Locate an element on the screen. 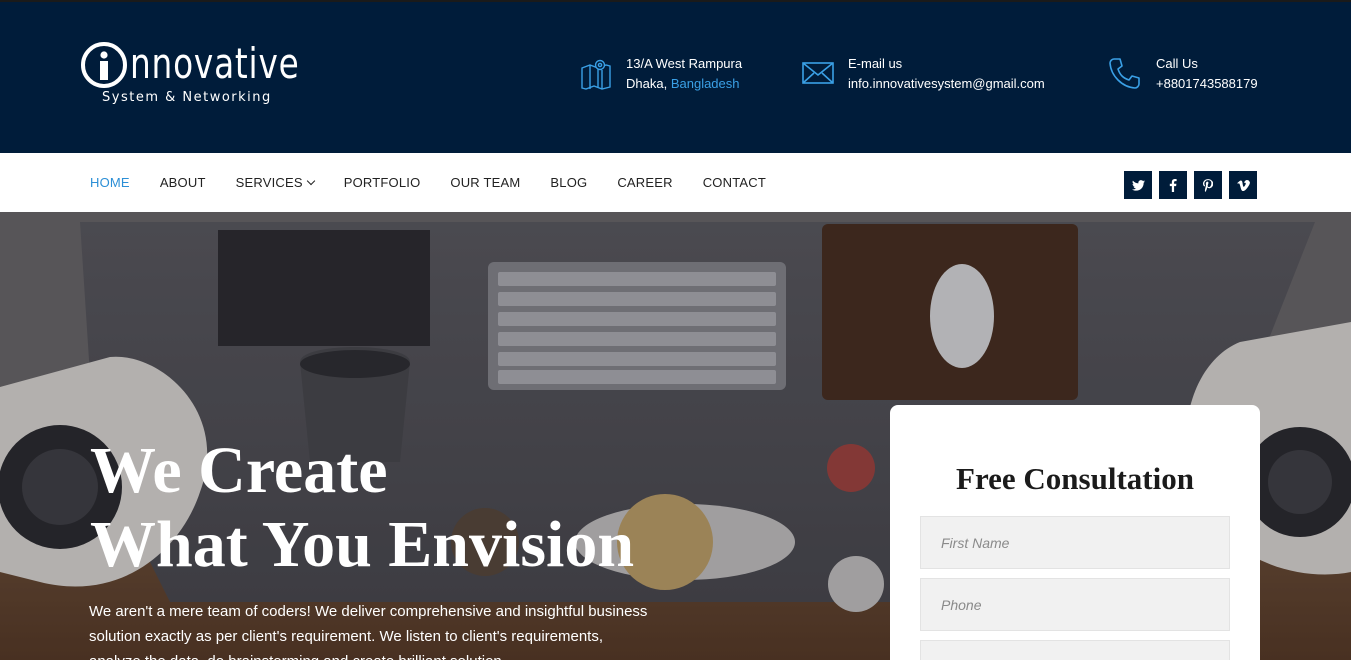 Image resolution: width=1351 pixels, height=660 pixels. phone-input is located at coordinates (1075, 604).